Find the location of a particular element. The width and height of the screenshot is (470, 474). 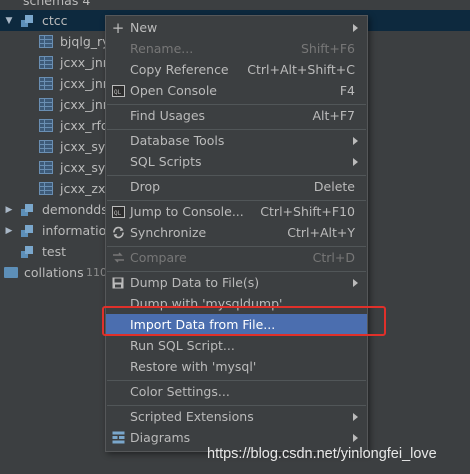

menu-item-drop: Drop Delete is located at coordinates (236, 186).